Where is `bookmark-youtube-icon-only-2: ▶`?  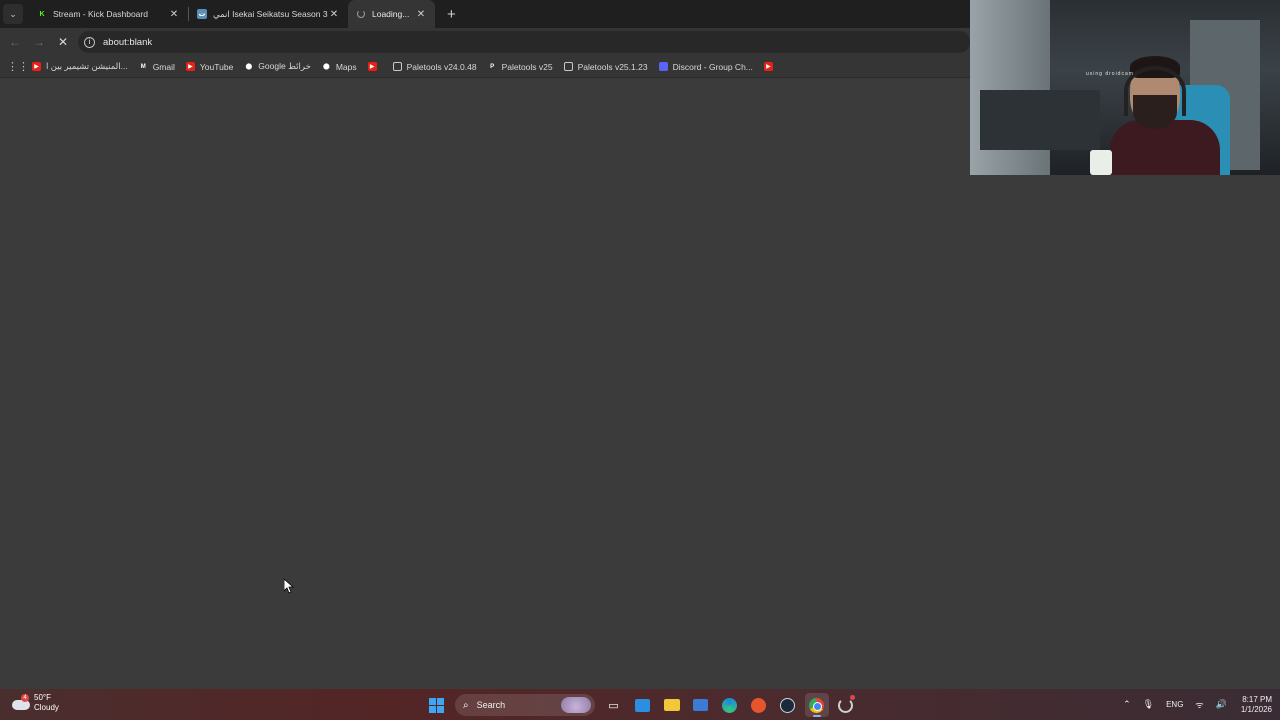
bookmark-youtube-icon-only-2: ▶ is located at coordinates (770, 66).